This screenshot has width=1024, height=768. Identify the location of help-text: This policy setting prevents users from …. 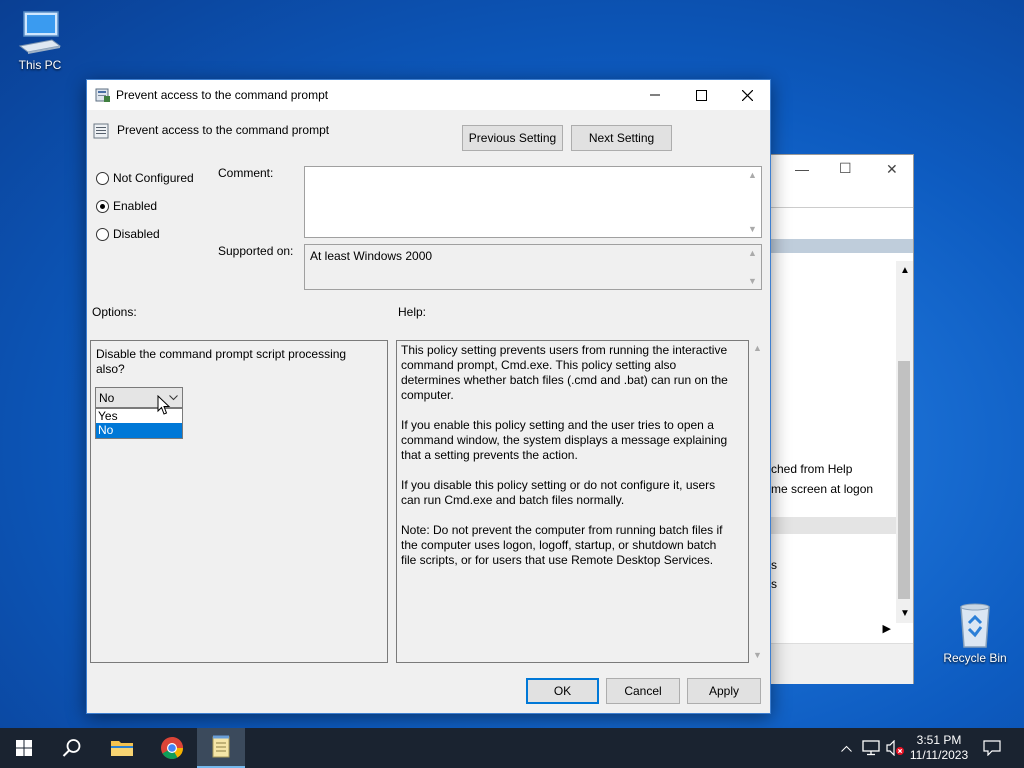
(566, 463).